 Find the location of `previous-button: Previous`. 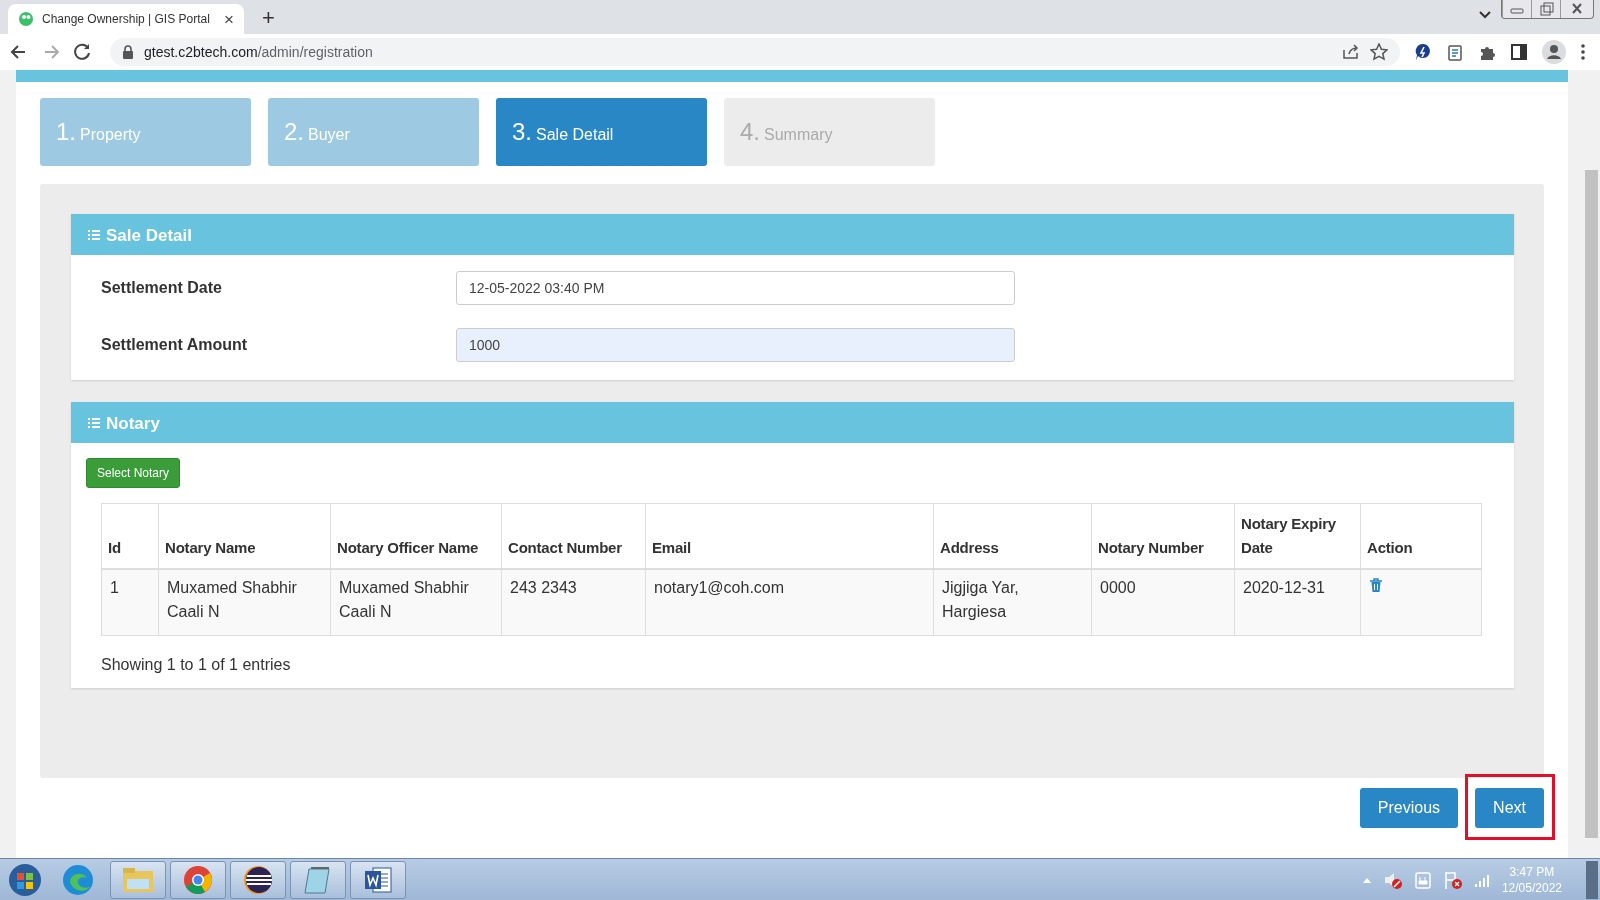

previous-button: Previous is located at coordinates (1409, 808).